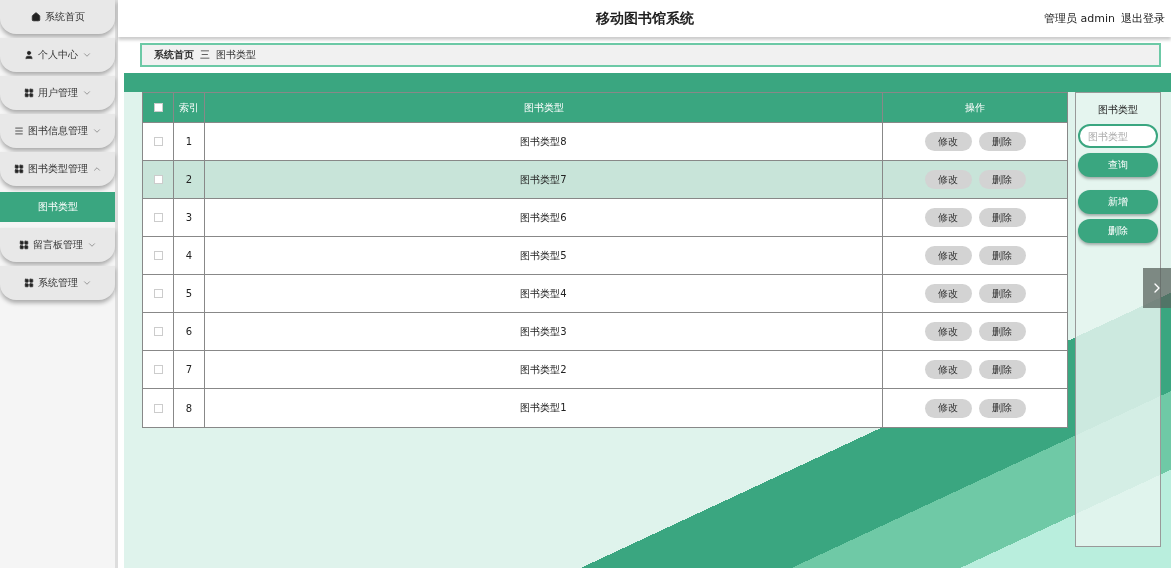  Describe the element at coordinates (189, 293) in the screenshot. I see `index-cell: 5` at that location.